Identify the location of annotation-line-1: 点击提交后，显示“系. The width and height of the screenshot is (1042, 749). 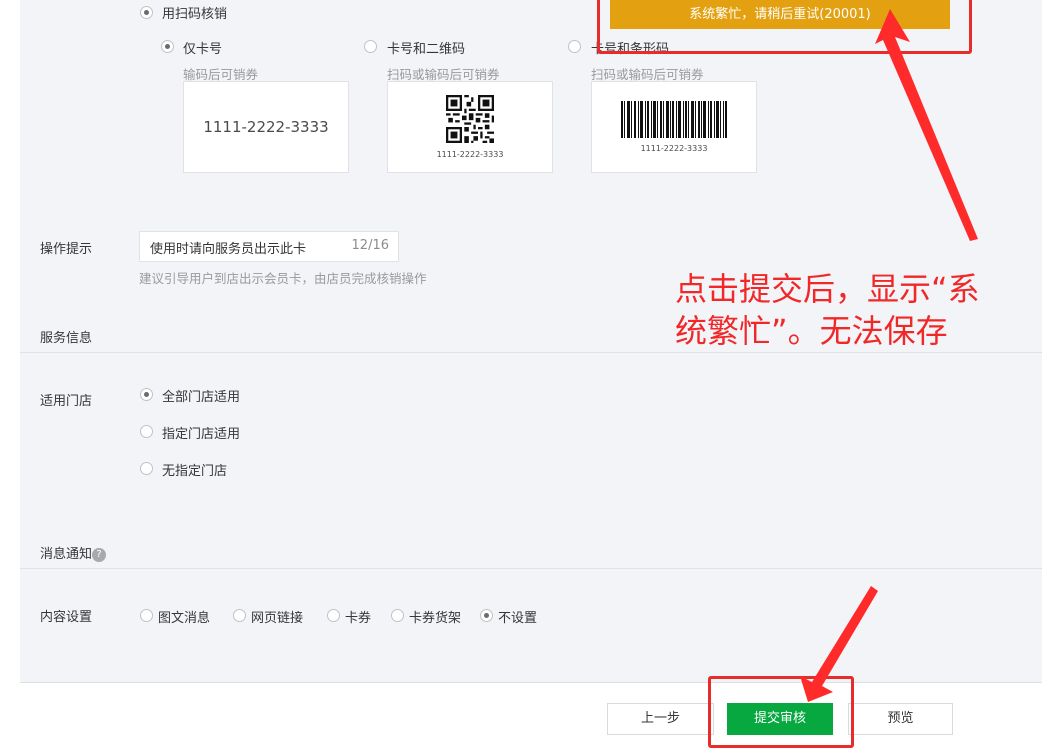
(827, 289).